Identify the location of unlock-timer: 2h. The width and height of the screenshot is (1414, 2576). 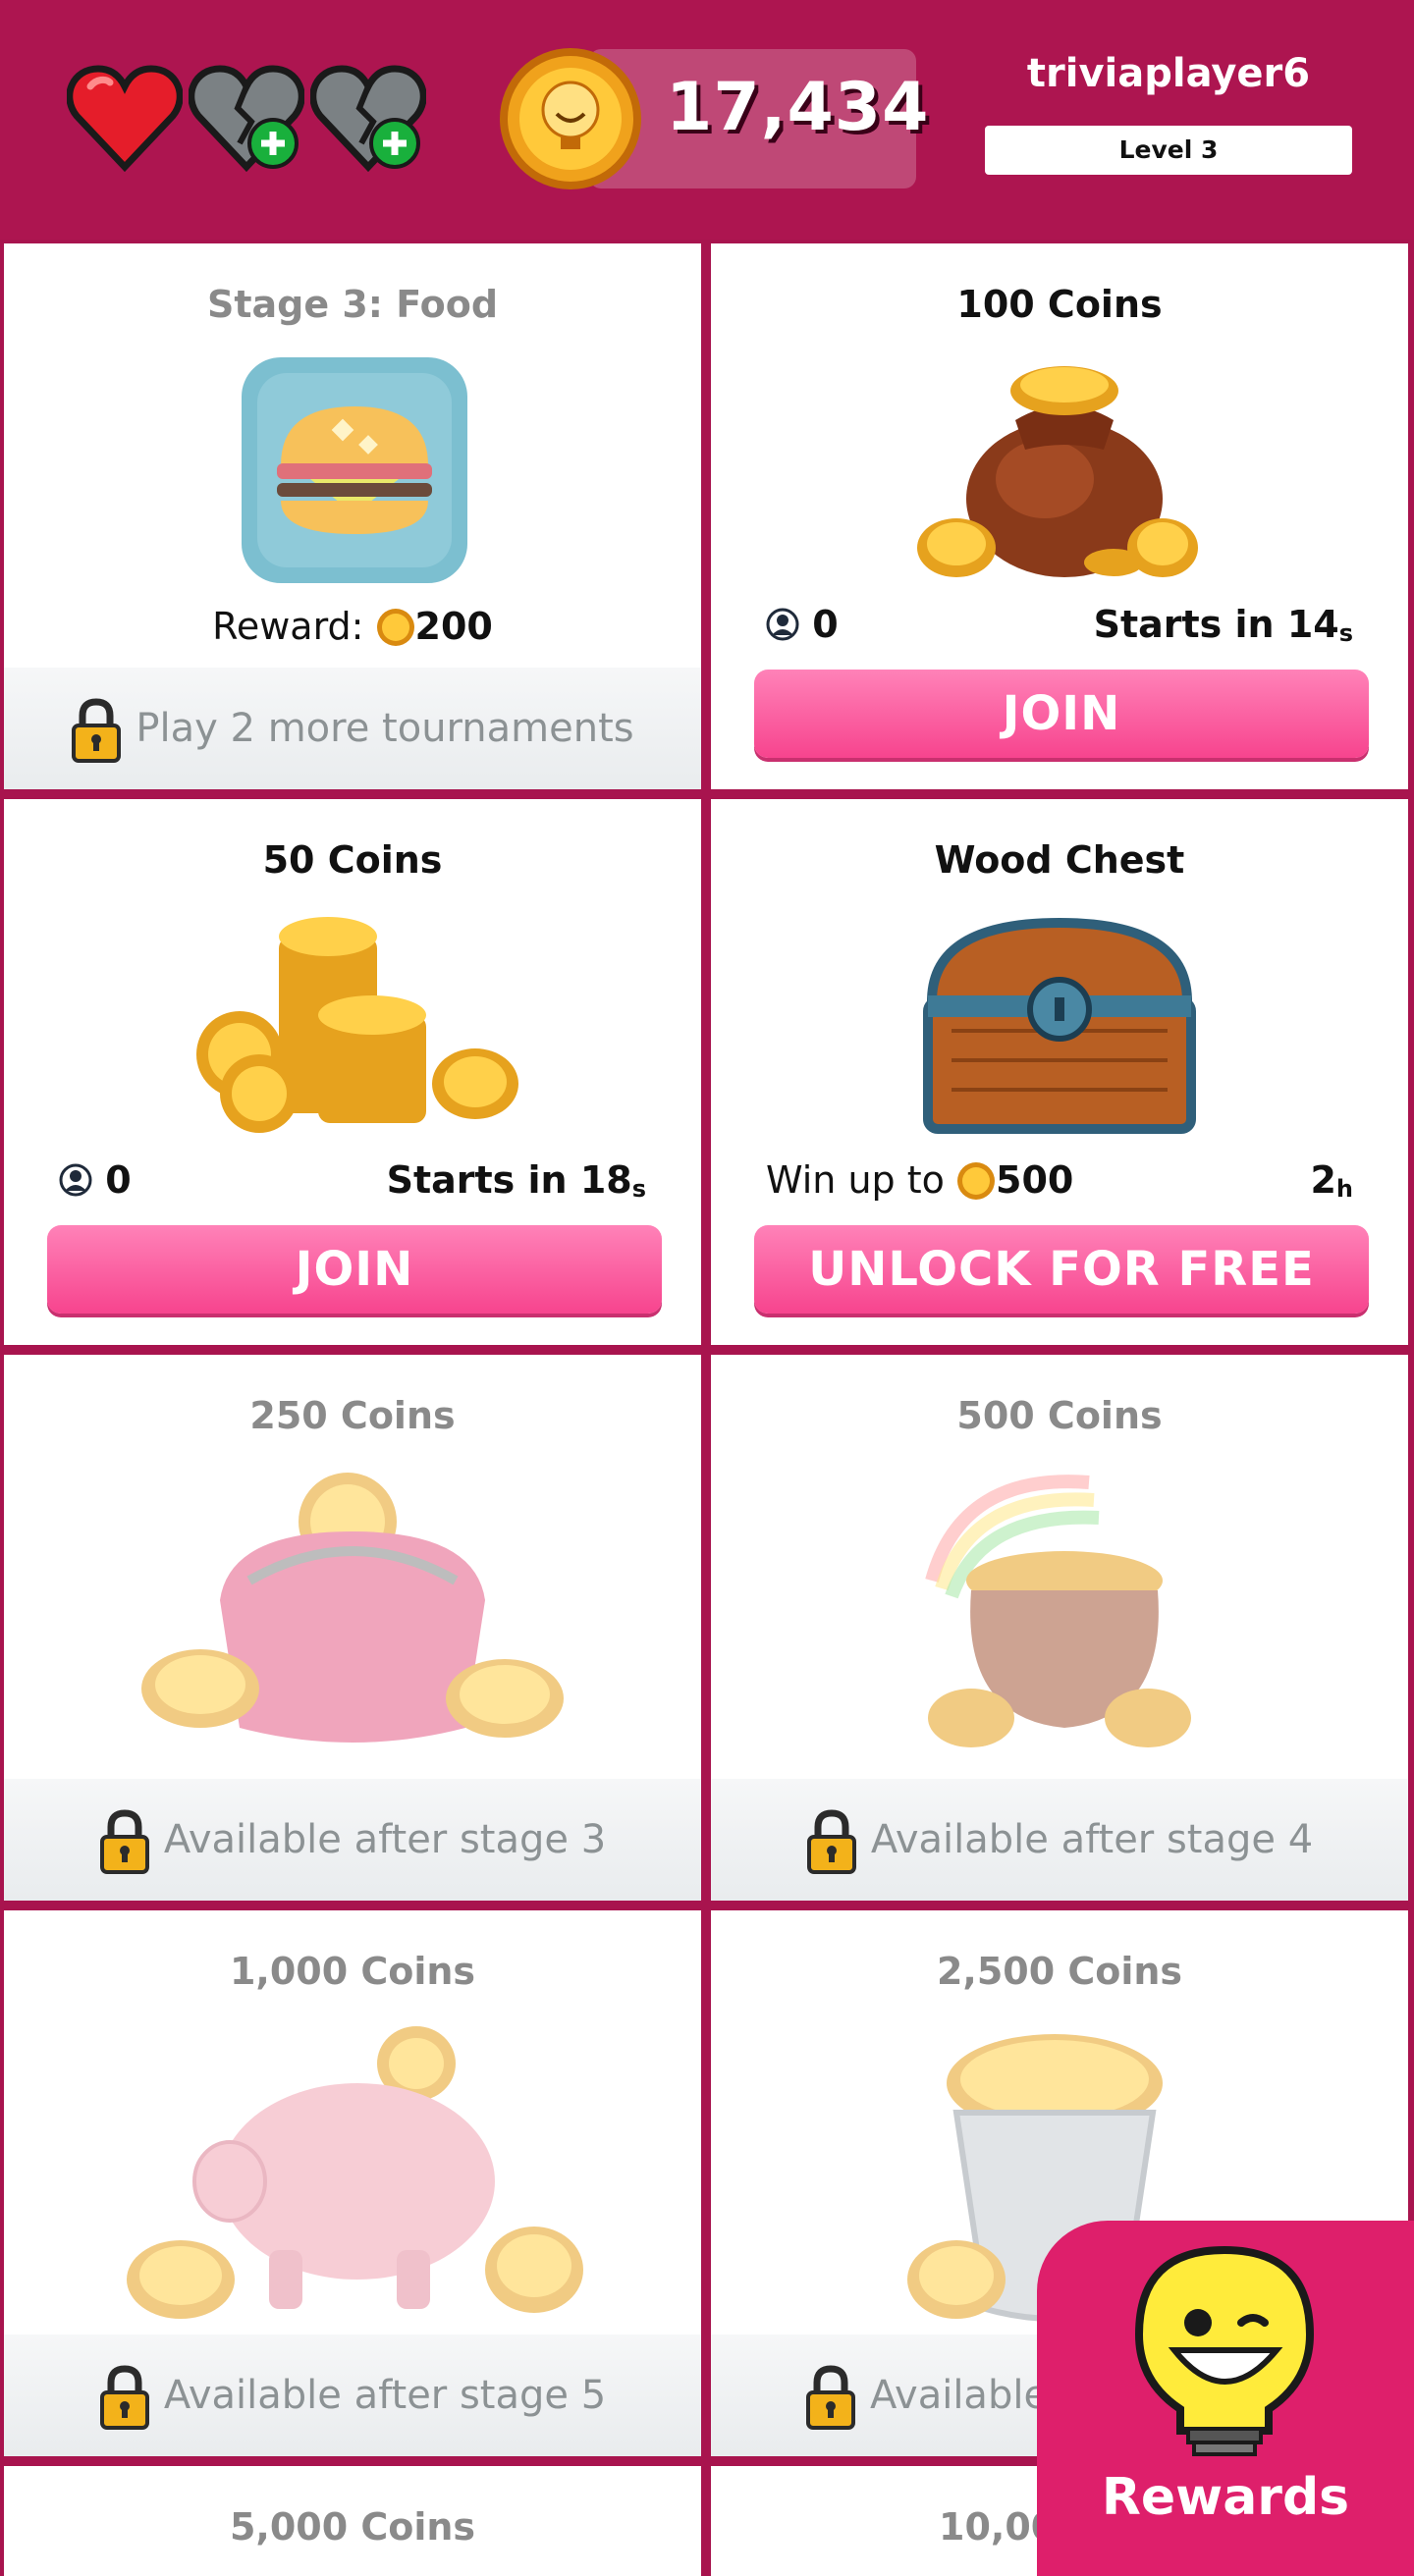
(1331, 1180).